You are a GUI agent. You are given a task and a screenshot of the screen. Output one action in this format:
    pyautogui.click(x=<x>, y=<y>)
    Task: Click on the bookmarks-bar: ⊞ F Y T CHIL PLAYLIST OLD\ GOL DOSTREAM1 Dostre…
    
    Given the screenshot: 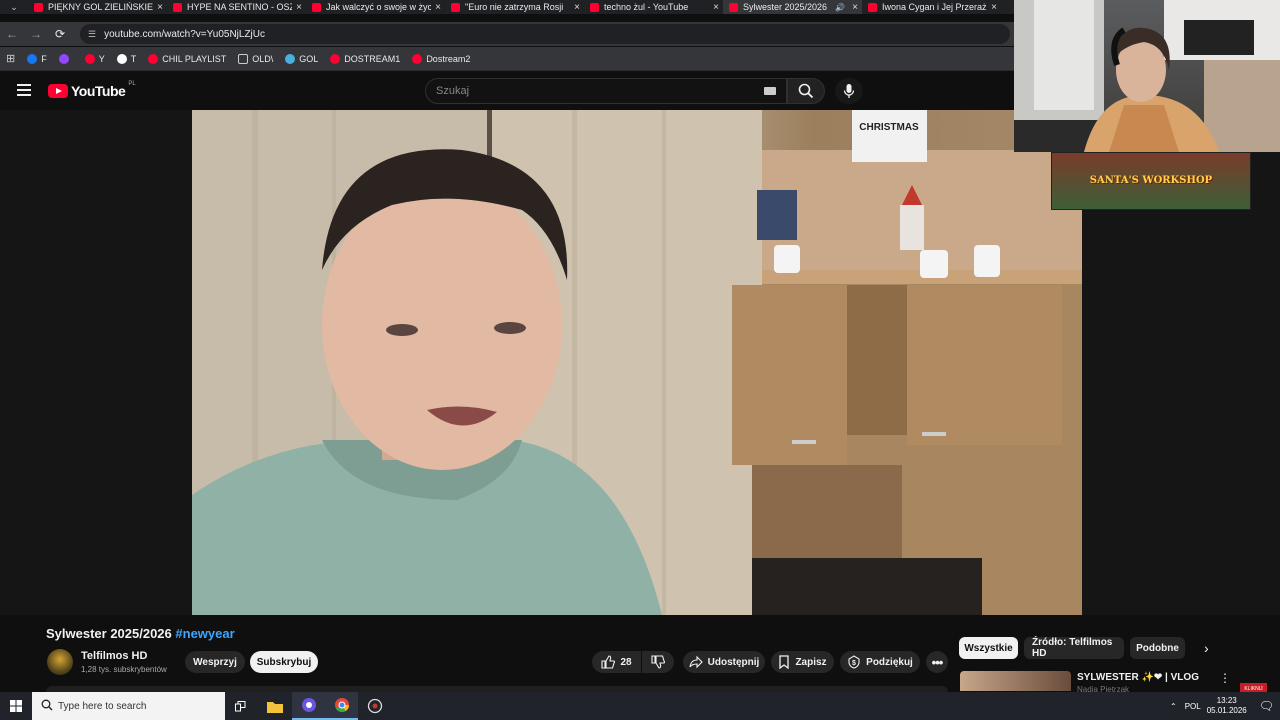 What is the action you would take?
    pyautogui.click(x=507, y=59)
    